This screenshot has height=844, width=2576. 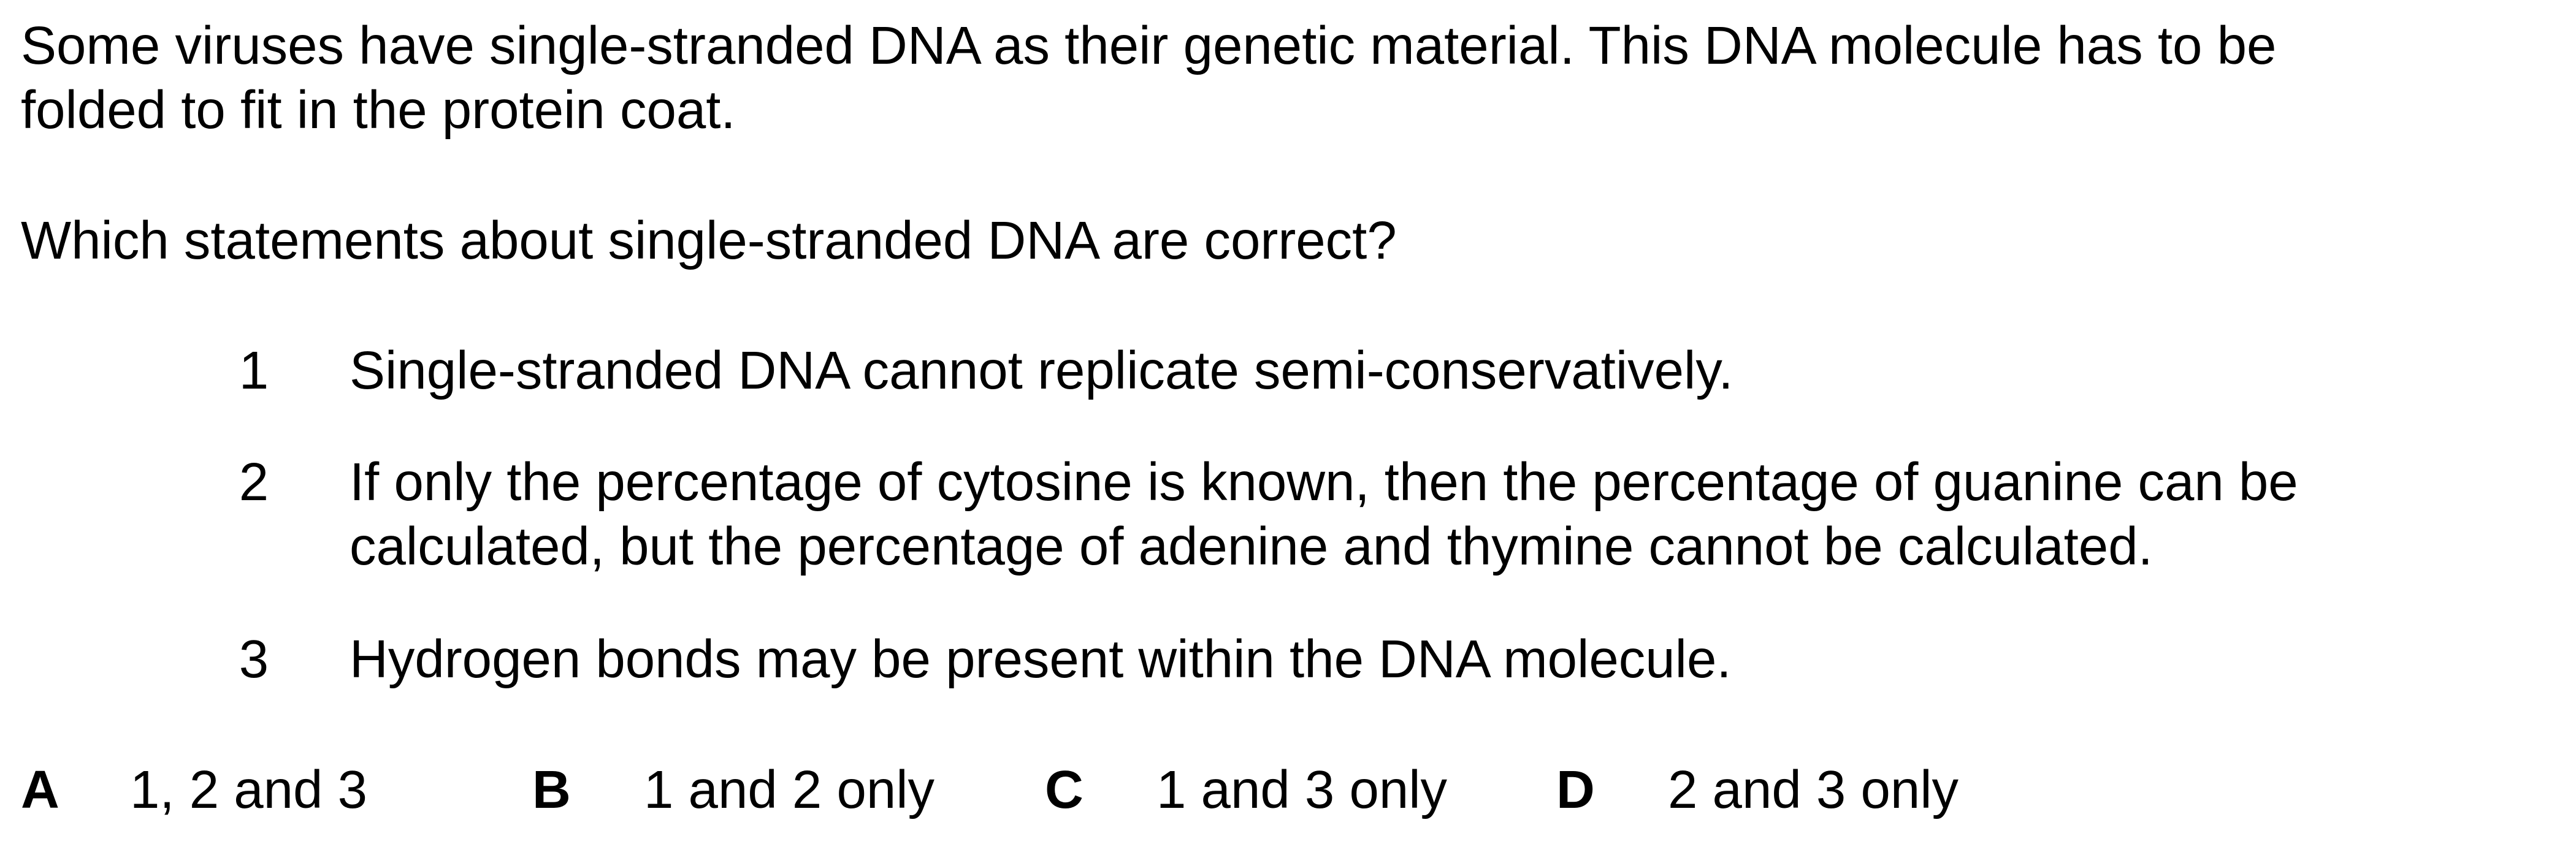 I want to click on statement-2-number: 2, so click(x=254, y=482).